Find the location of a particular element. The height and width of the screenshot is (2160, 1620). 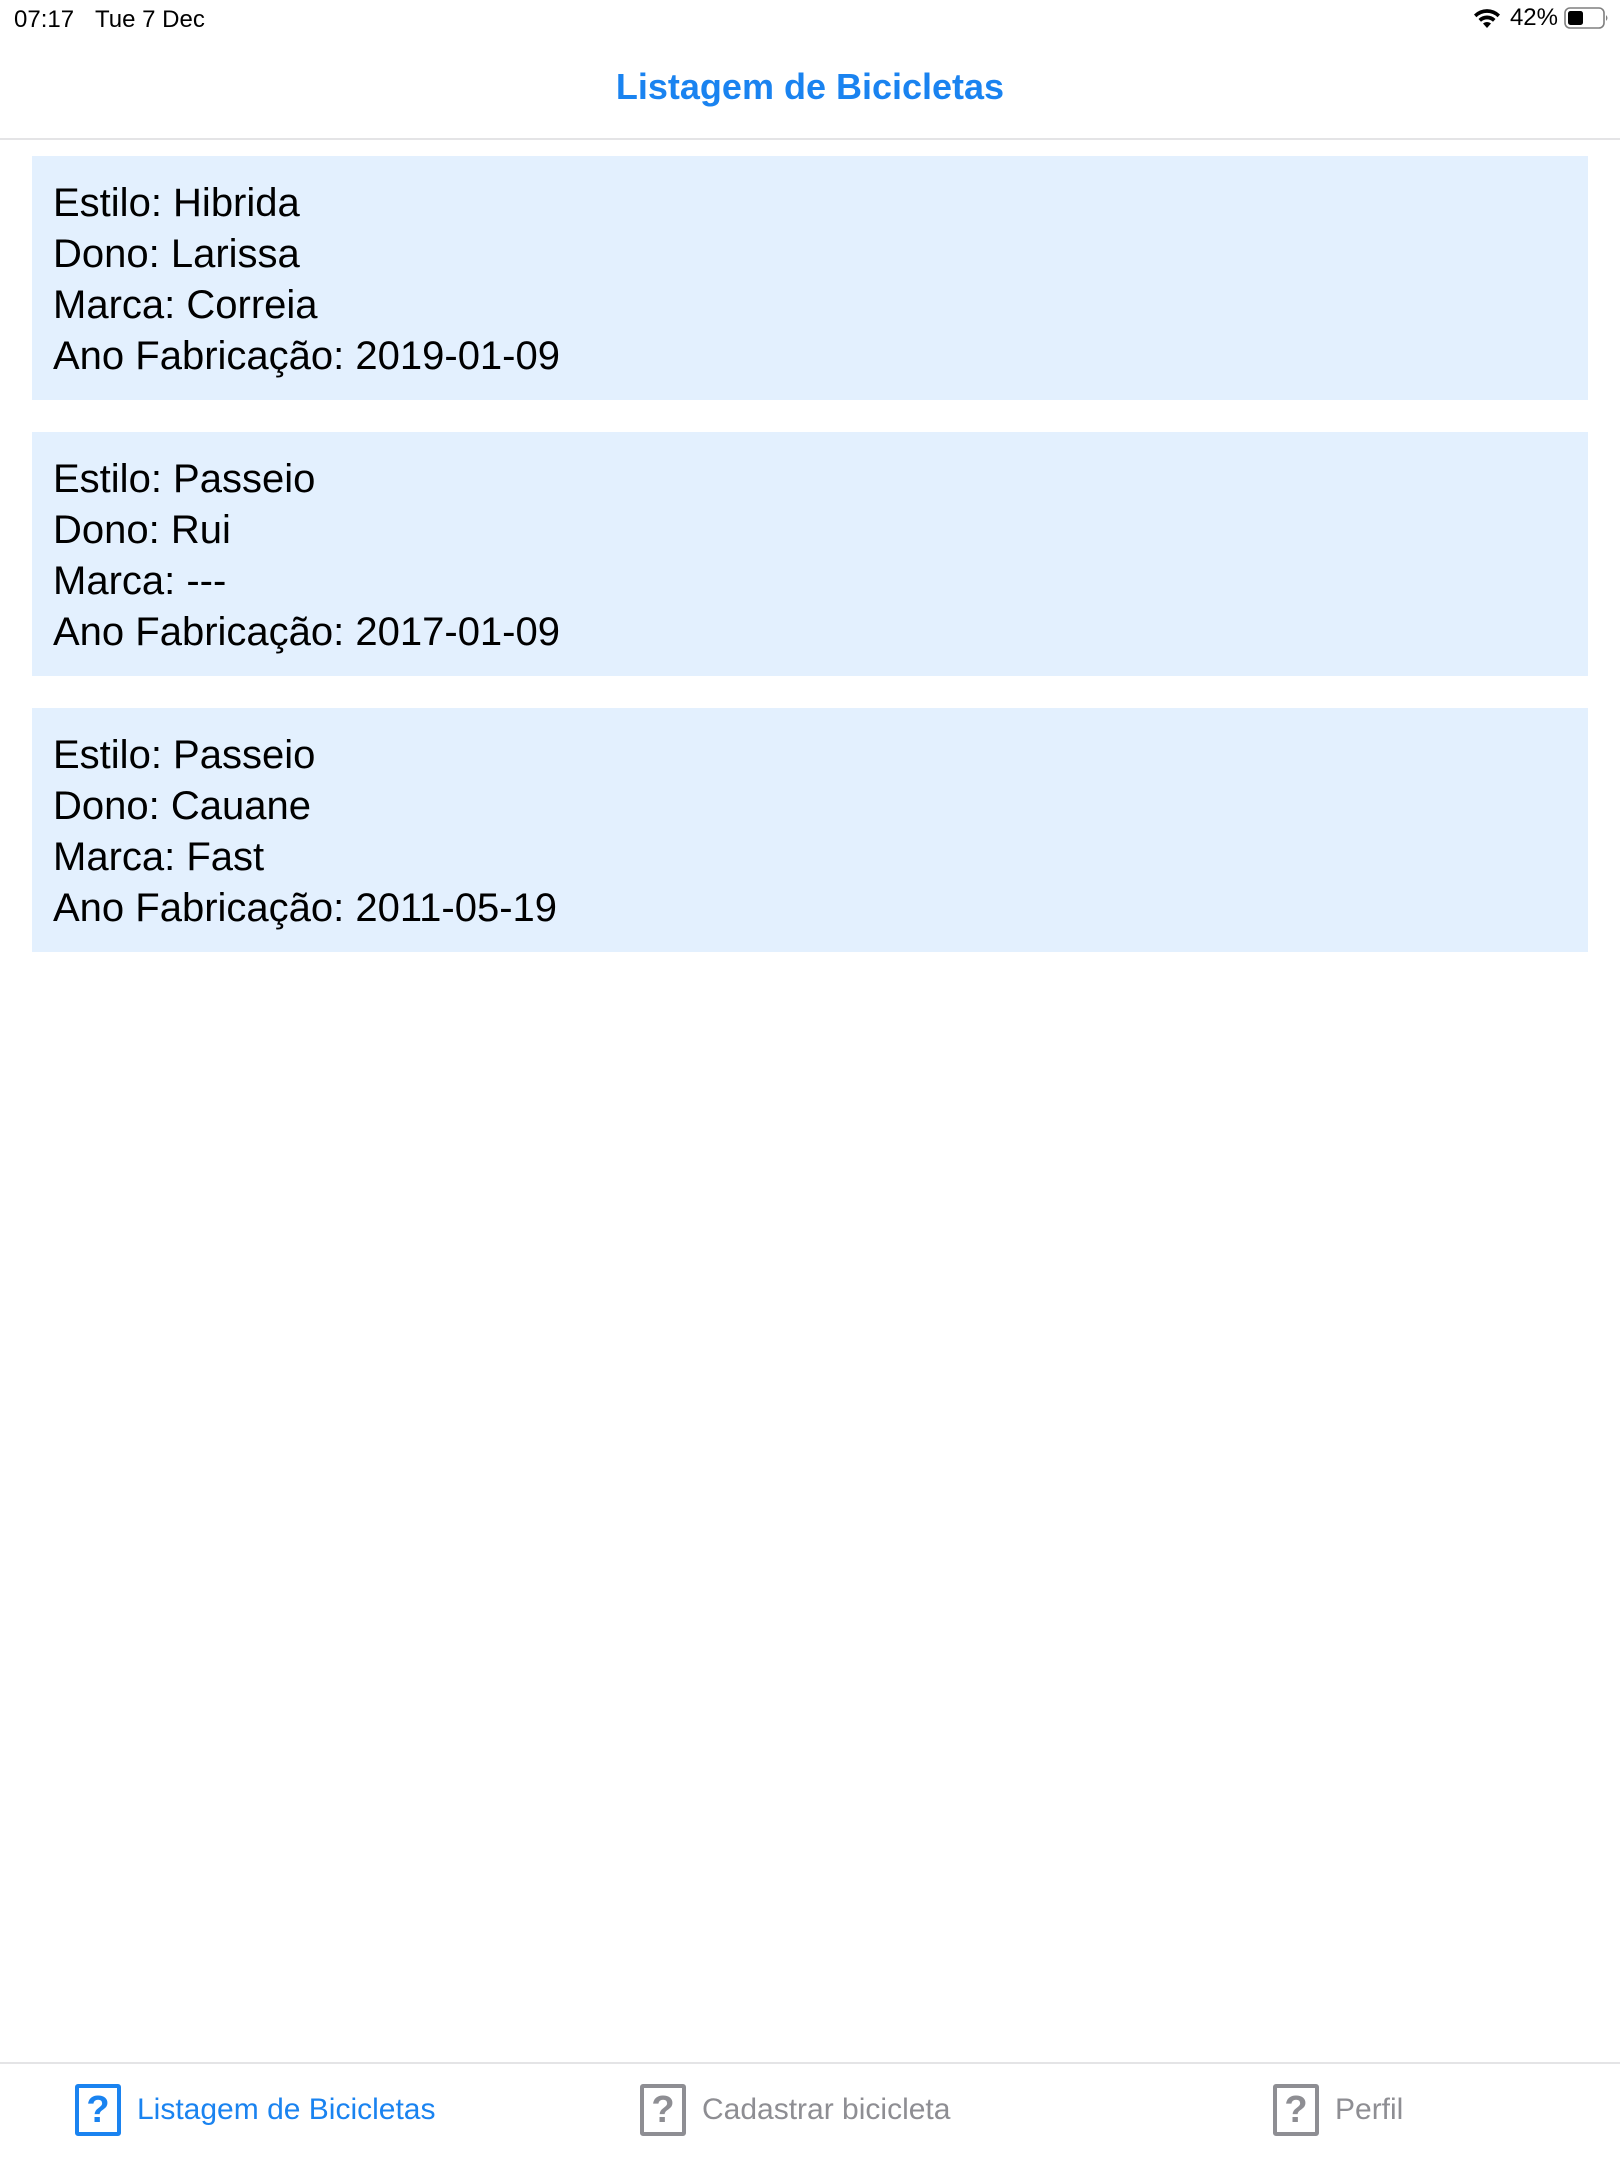

wifi-icon is located at coordinates (1486, 18).